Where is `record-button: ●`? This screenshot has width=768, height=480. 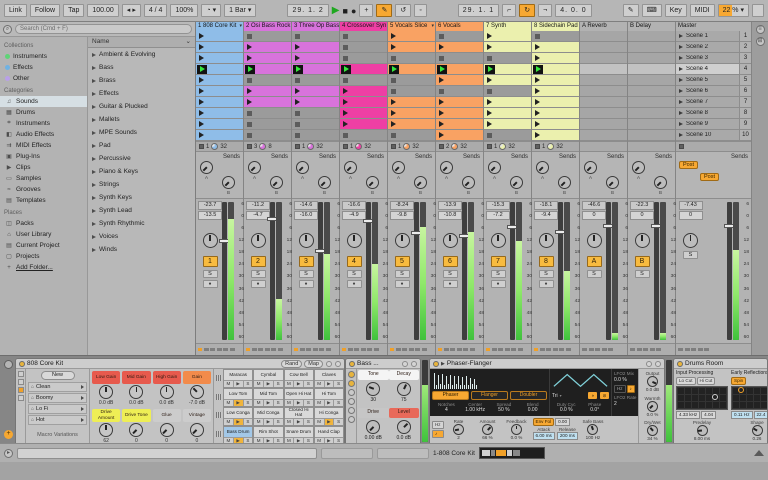 record-button: ● is located at coordinates (353, 11).